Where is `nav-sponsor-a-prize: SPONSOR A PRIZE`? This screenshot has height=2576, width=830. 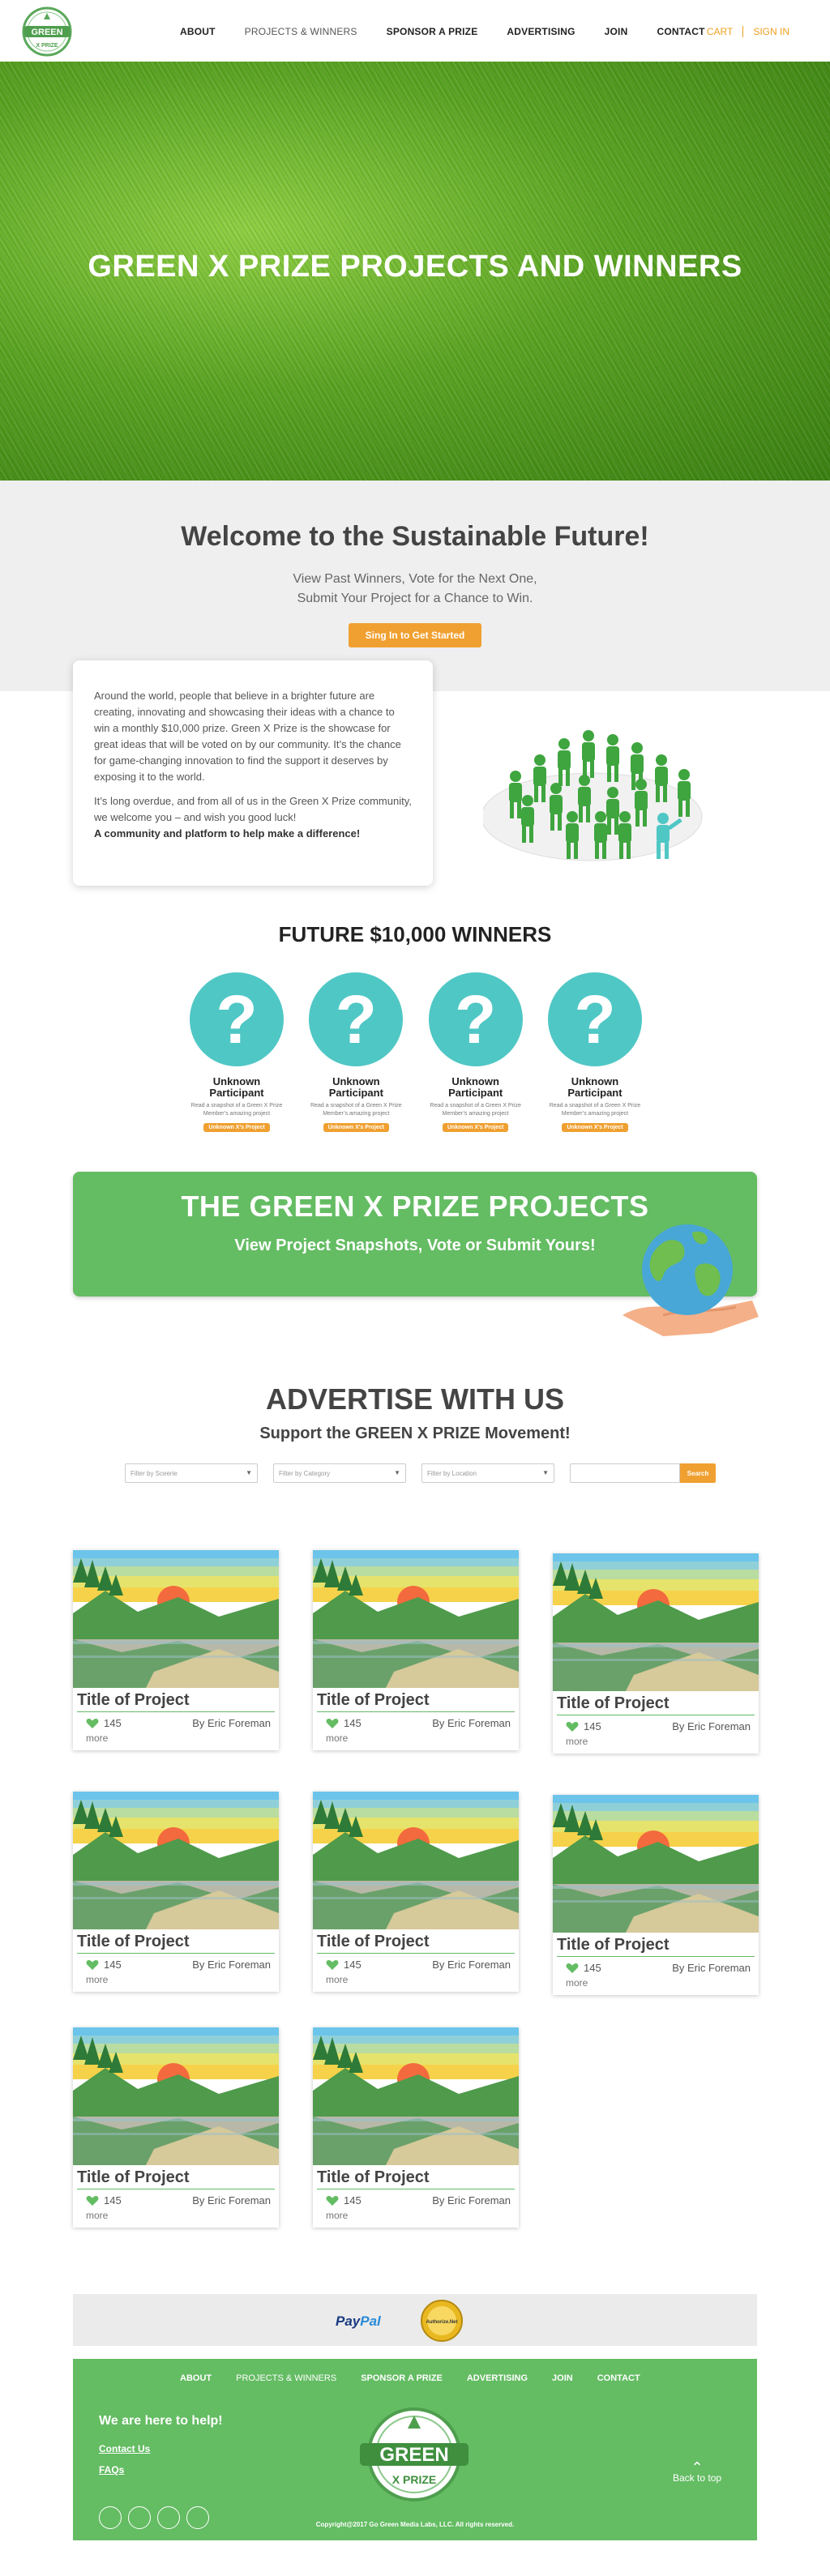 nav-sponsor-a-prize: SPONSOR A PRIZE is located at coordinates (433, 31).